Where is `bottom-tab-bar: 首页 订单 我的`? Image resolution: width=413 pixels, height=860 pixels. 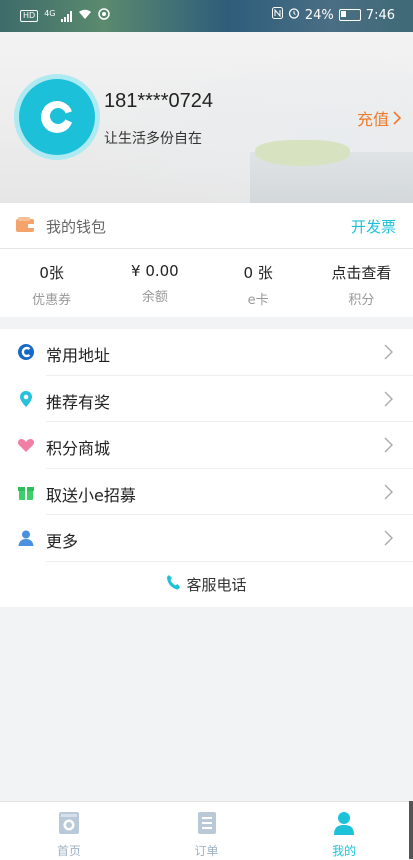
bottom-tab-bar: 首页 订单 我的 is located at coordinates (206, 830).